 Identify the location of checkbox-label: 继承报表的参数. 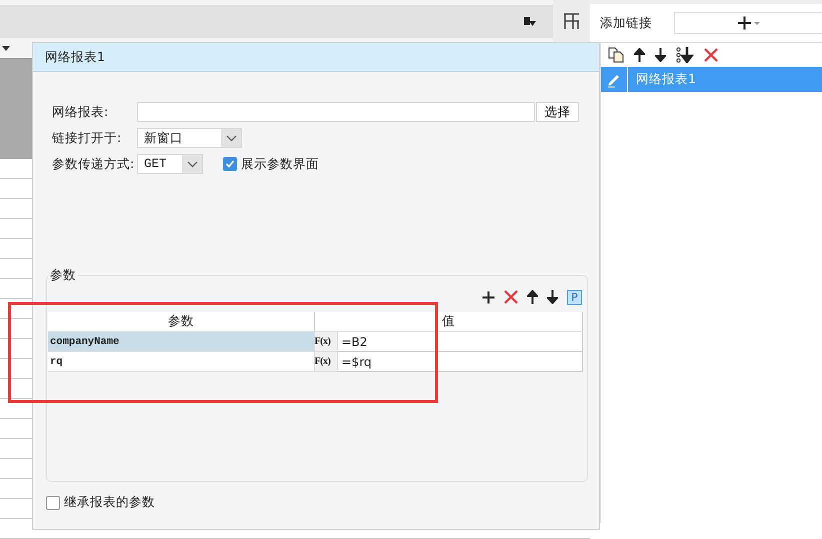
(109, 502).